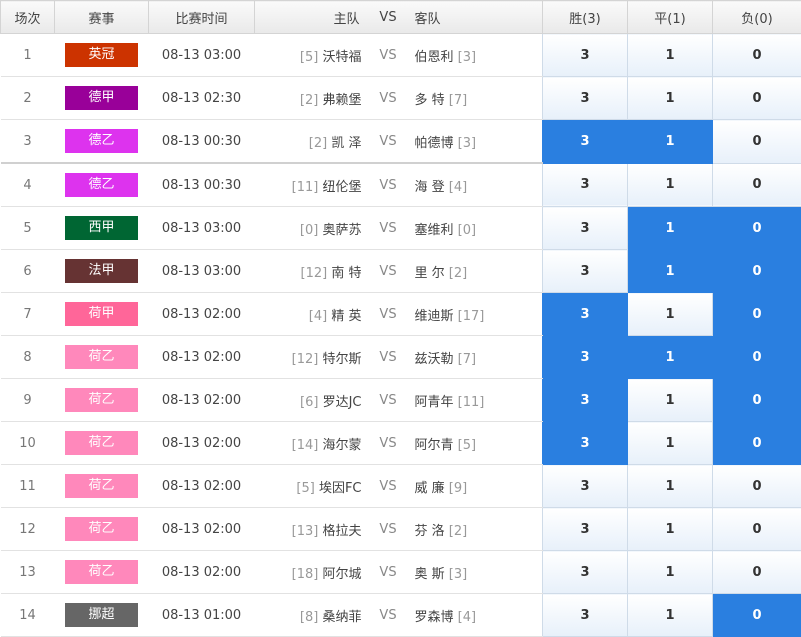  Describe the element at coordinates (27, 443) in the screenshot. I see `match-number: 10` at that location.